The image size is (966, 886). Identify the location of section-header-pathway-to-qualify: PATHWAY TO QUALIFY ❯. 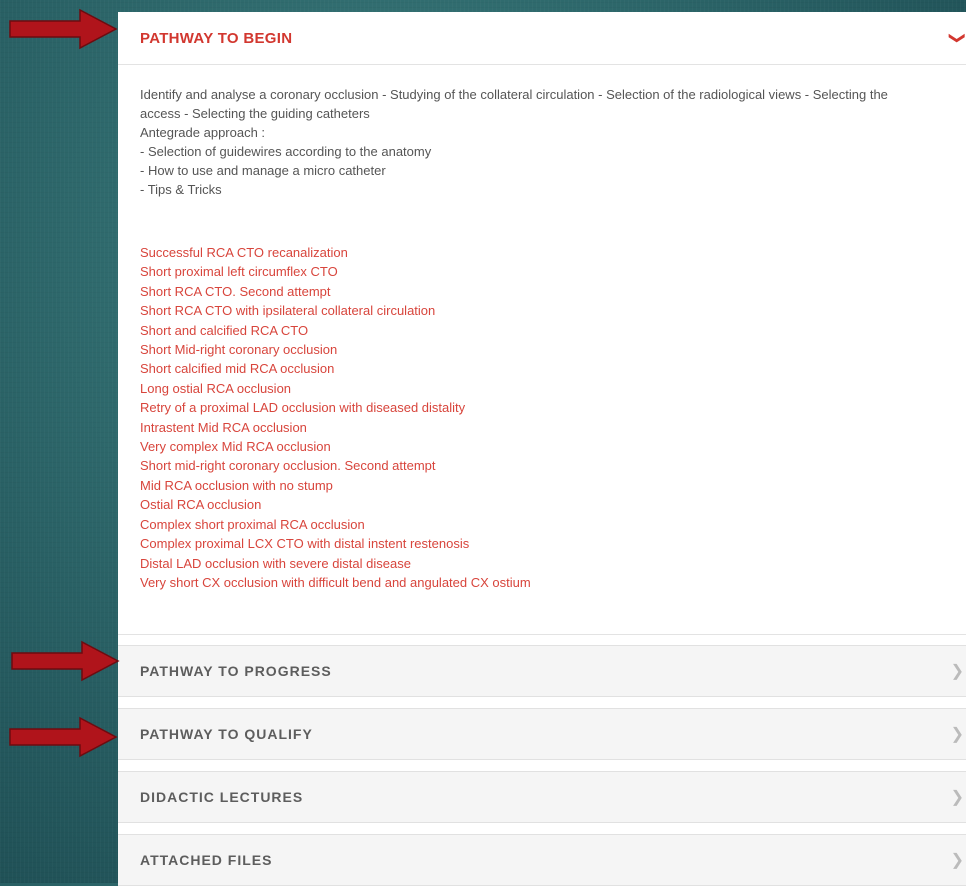
(542, 734).